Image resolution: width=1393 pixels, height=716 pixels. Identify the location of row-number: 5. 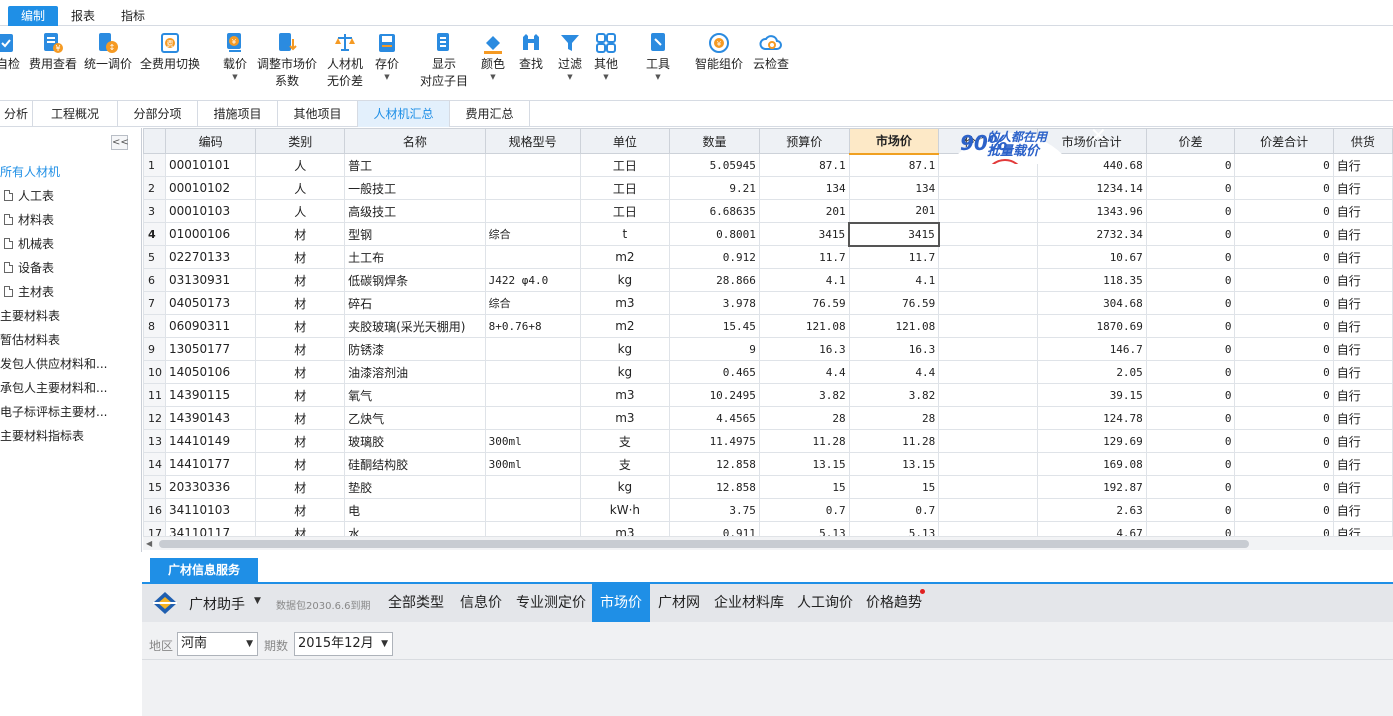
(154, 257).